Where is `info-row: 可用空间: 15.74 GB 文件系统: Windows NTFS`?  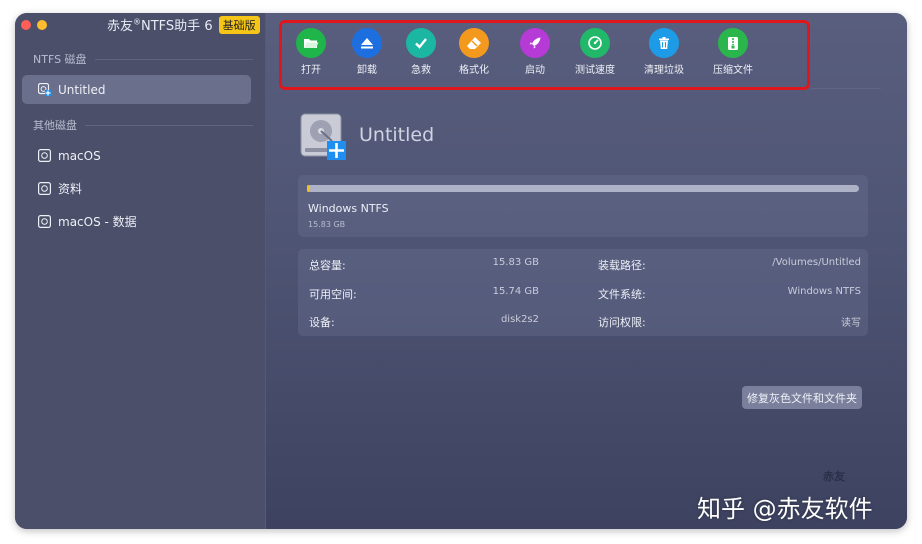 info-row: 可用空间: 15.74 GB 文件系统: Windows NTFS is located at coordinates (583, 293).